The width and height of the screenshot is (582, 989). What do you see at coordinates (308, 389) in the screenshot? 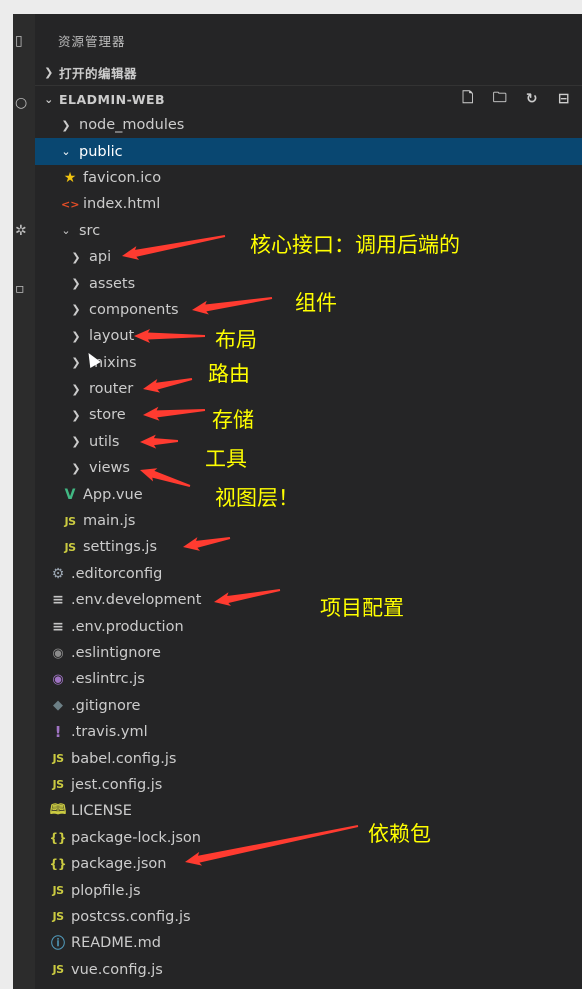
I see `tree-folder: ❯ router` at bounding box center [308, 389].